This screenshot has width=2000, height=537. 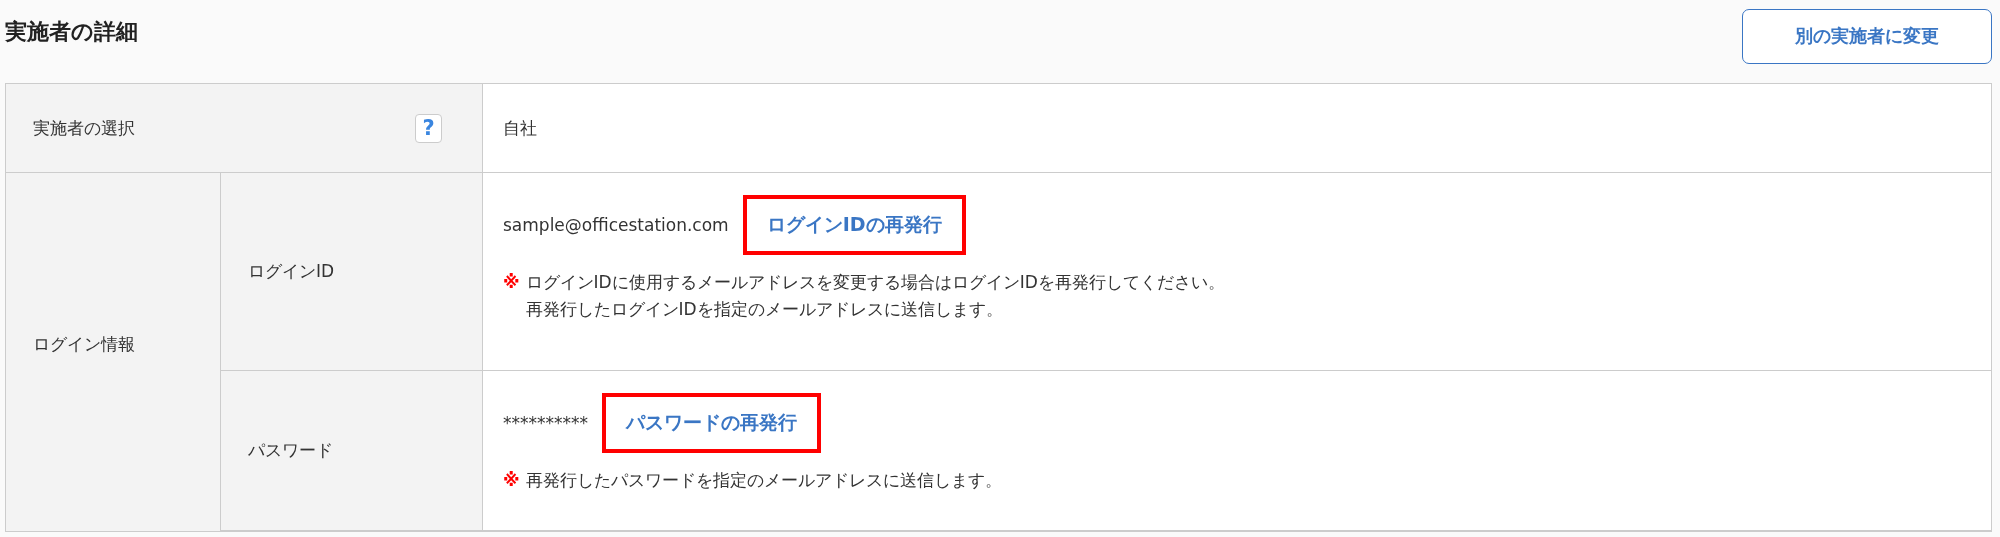 What do you see at coordinates (1867, 36) in the screenshot?
I see `change-implementer-button: 別の実施者に変更` at bounding box center [1867, 36].